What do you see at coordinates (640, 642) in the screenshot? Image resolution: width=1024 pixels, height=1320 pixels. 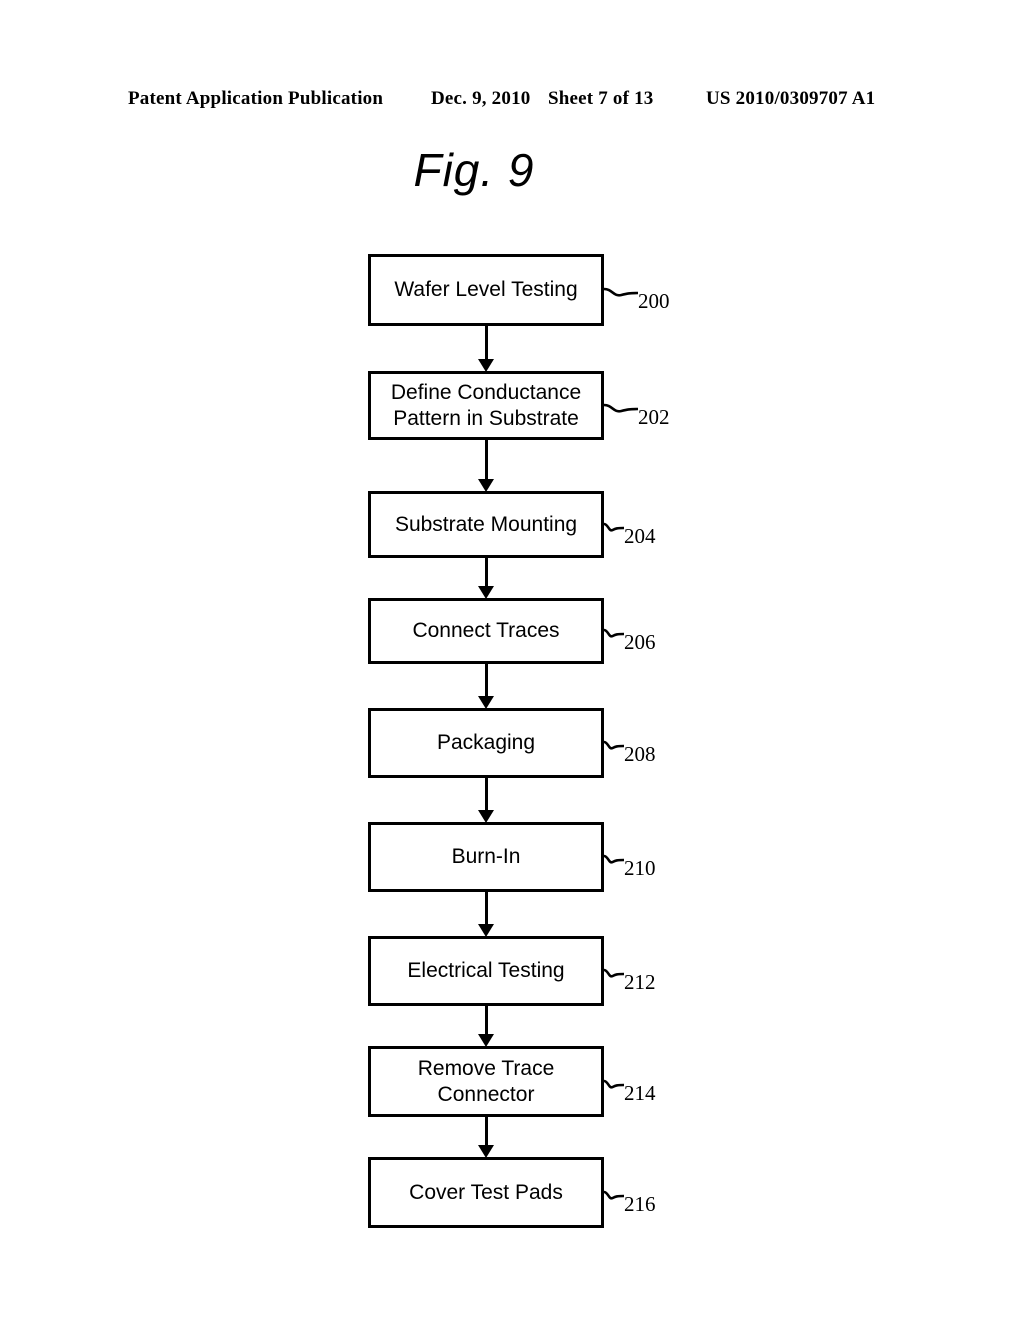 I see `reference-number-206: 206` at bounding box center [640, 642].